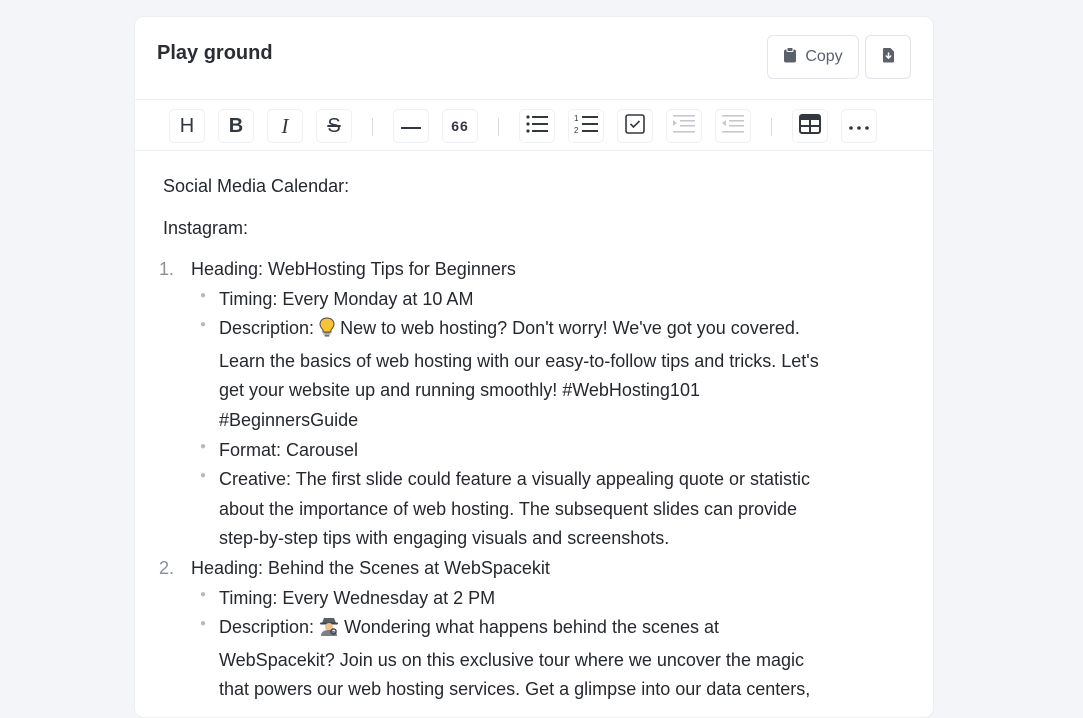 The width and height of the screenshot is (1083, 718). I want to click on strikethrough-icon: S, so click(334, 125).